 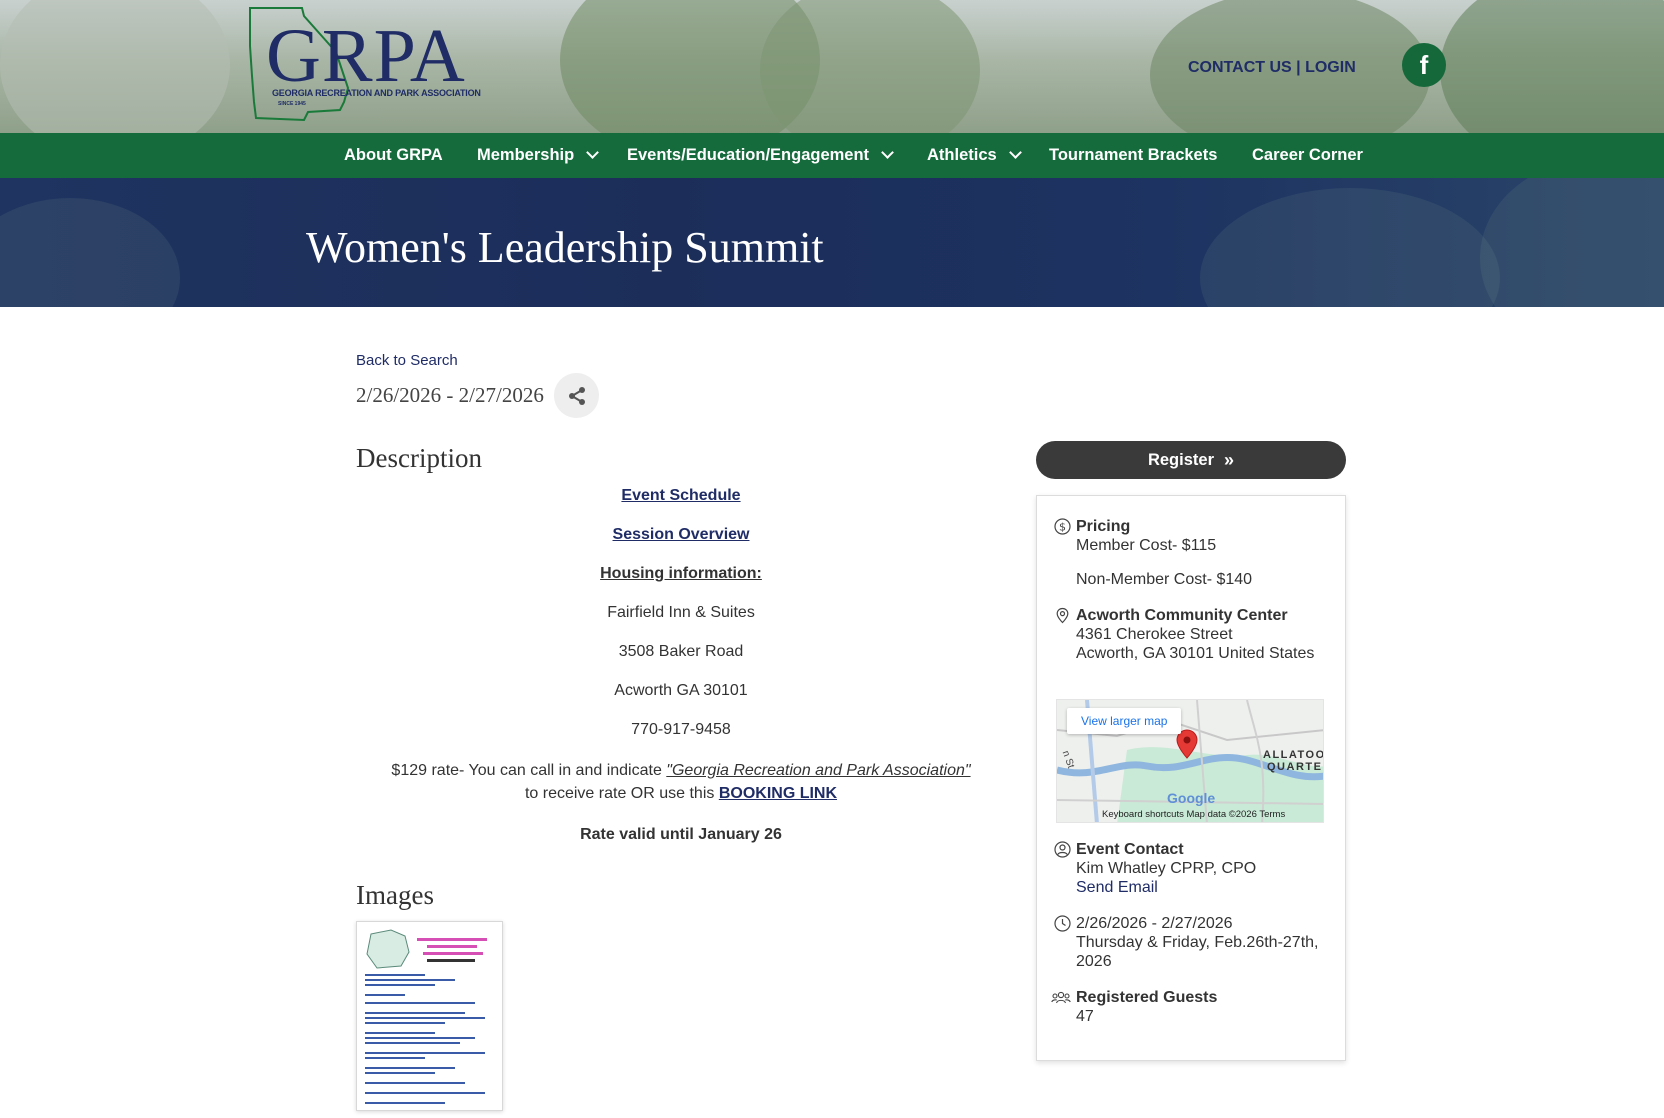 I want to click on session-overview-link: Session Overview, so click(x=681, y=534).